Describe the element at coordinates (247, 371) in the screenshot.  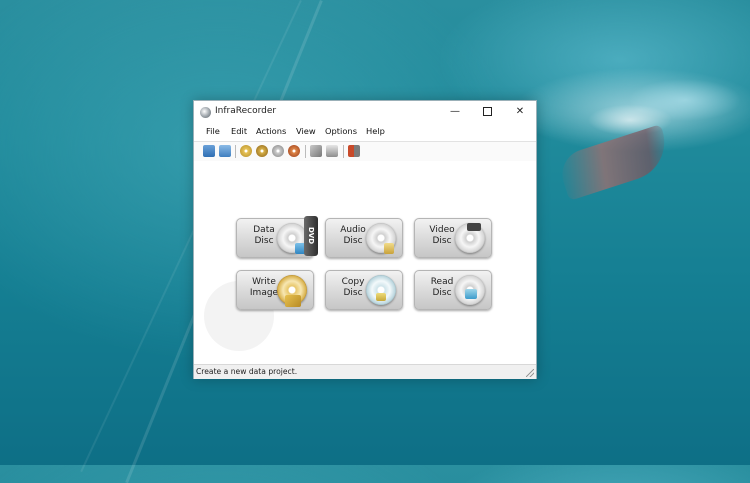
I see `status-text: Create a new data project.` at that location.